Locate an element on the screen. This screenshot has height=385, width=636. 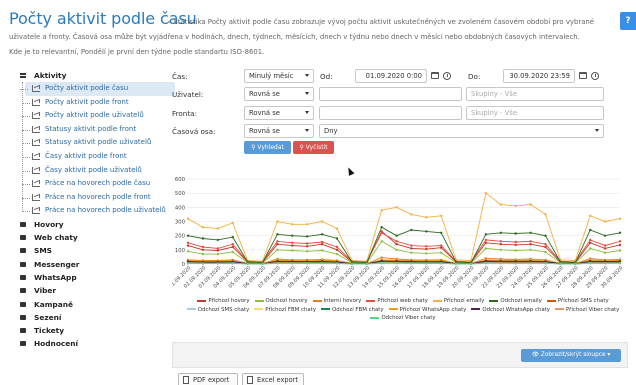
expand-minus-icon is located at coordinates (23, 75).